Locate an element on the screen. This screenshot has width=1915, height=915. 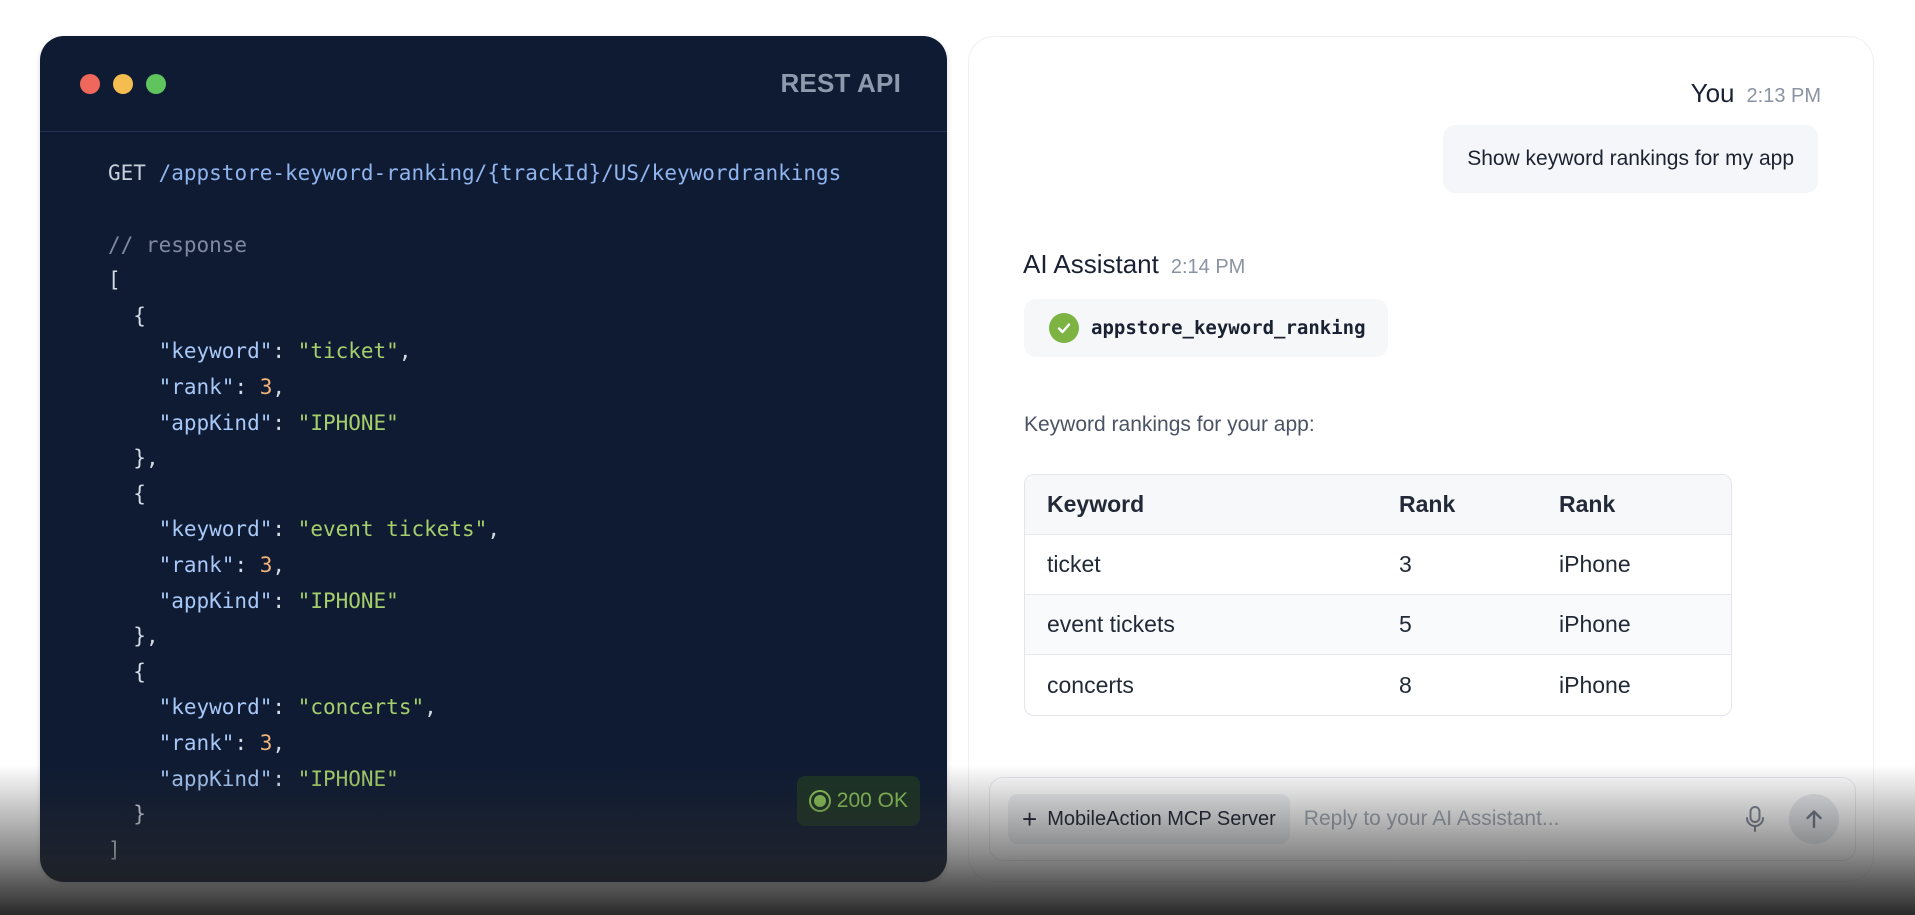
response-comment: // response is located at coordinates (178, 244).